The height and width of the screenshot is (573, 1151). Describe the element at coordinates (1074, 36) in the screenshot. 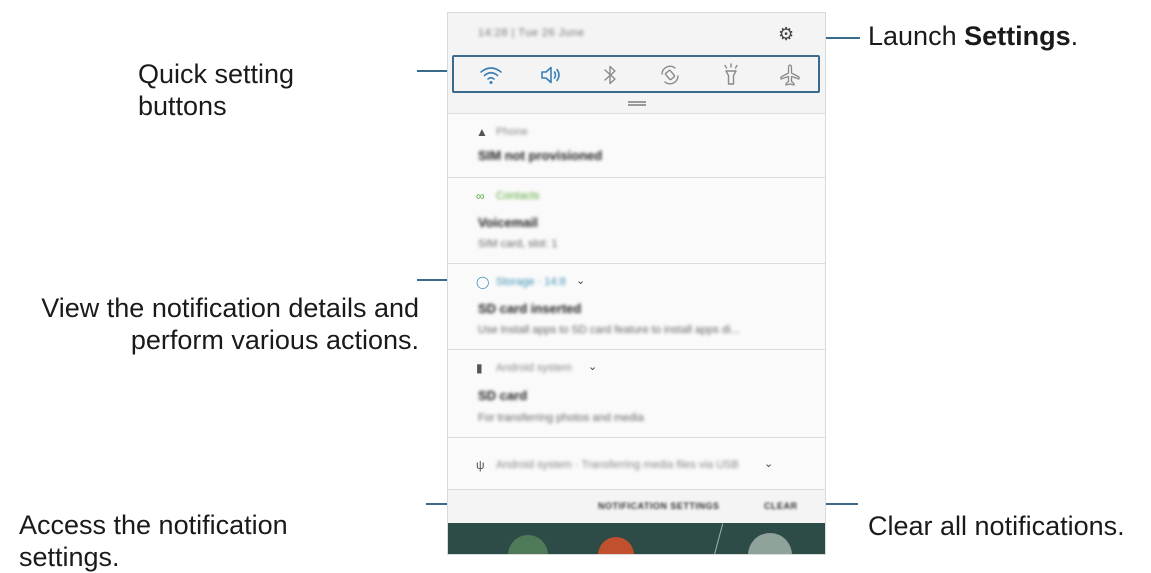

I see `launch-settings-suffix: .` at that location.